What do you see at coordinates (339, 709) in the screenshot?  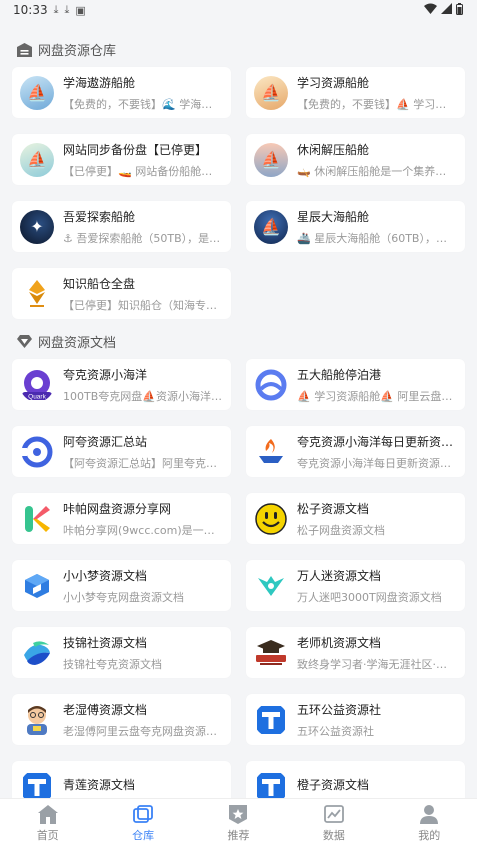 I see `card-title: 五环公益资源社` at bounding box center [339, 709].